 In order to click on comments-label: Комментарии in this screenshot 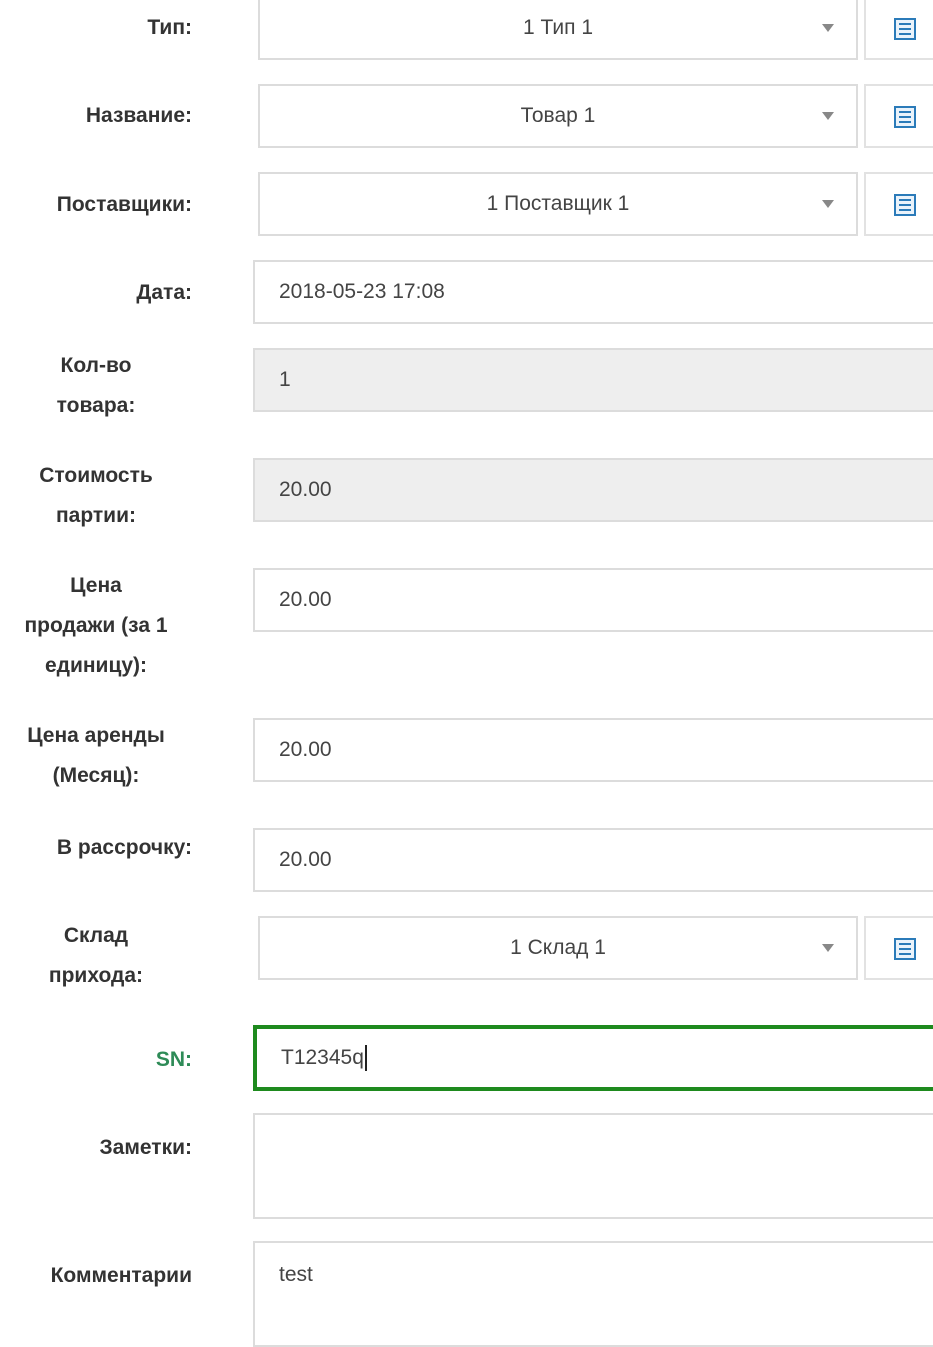, I will do `click(121, 1275)`.